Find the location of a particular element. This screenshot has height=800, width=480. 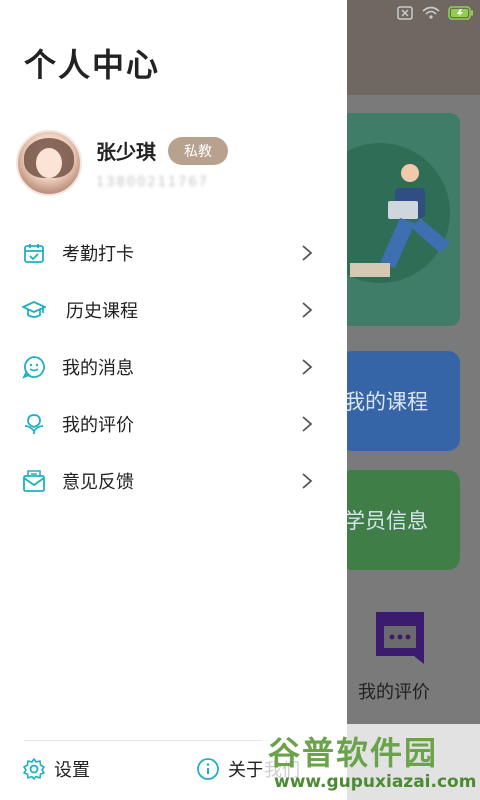

user-phone: 13800211767 is located at coordinates (152, 182).